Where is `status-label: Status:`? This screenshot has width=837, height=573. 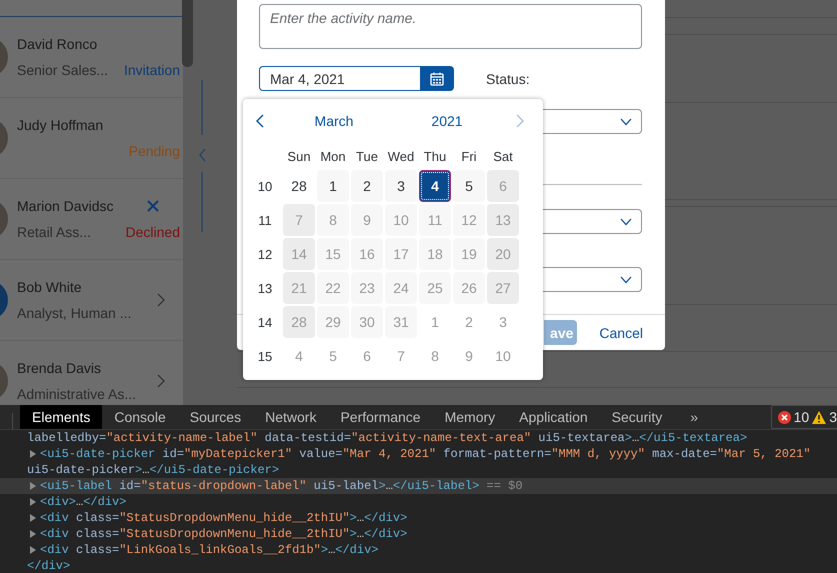 status-label: Status: is located at coordinates (508, 78).